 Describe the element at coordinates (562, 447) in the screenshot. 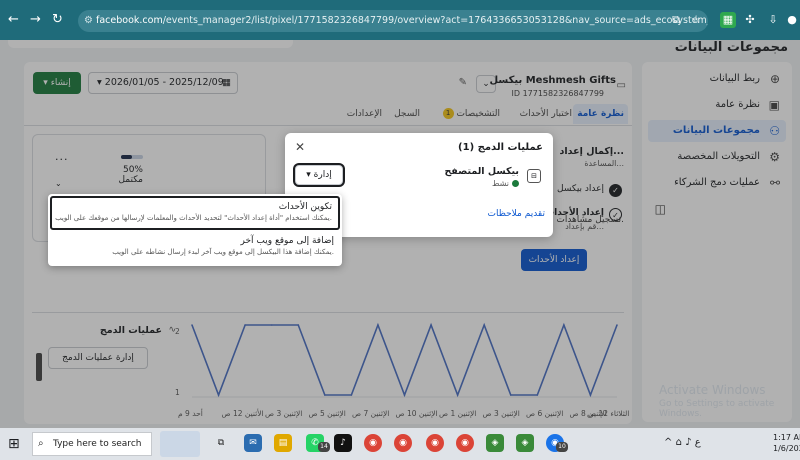

I see `chrome-badge: 10` at that location.